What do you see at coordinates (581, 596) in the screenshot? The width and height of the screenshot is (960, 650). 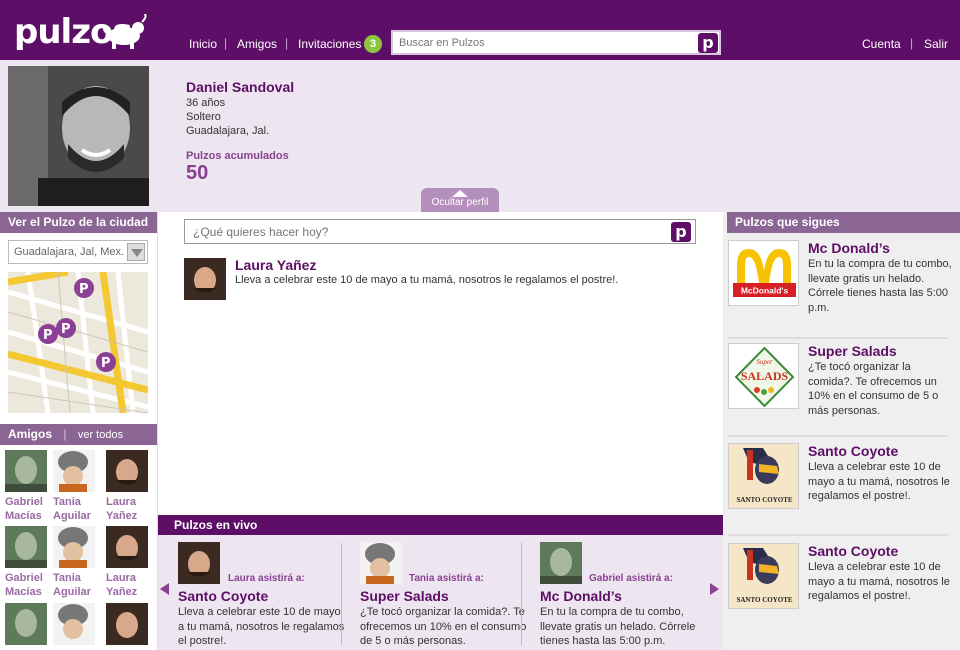 I see `live-card-title: Mc Donald’s` at bounding box center [581, 596].